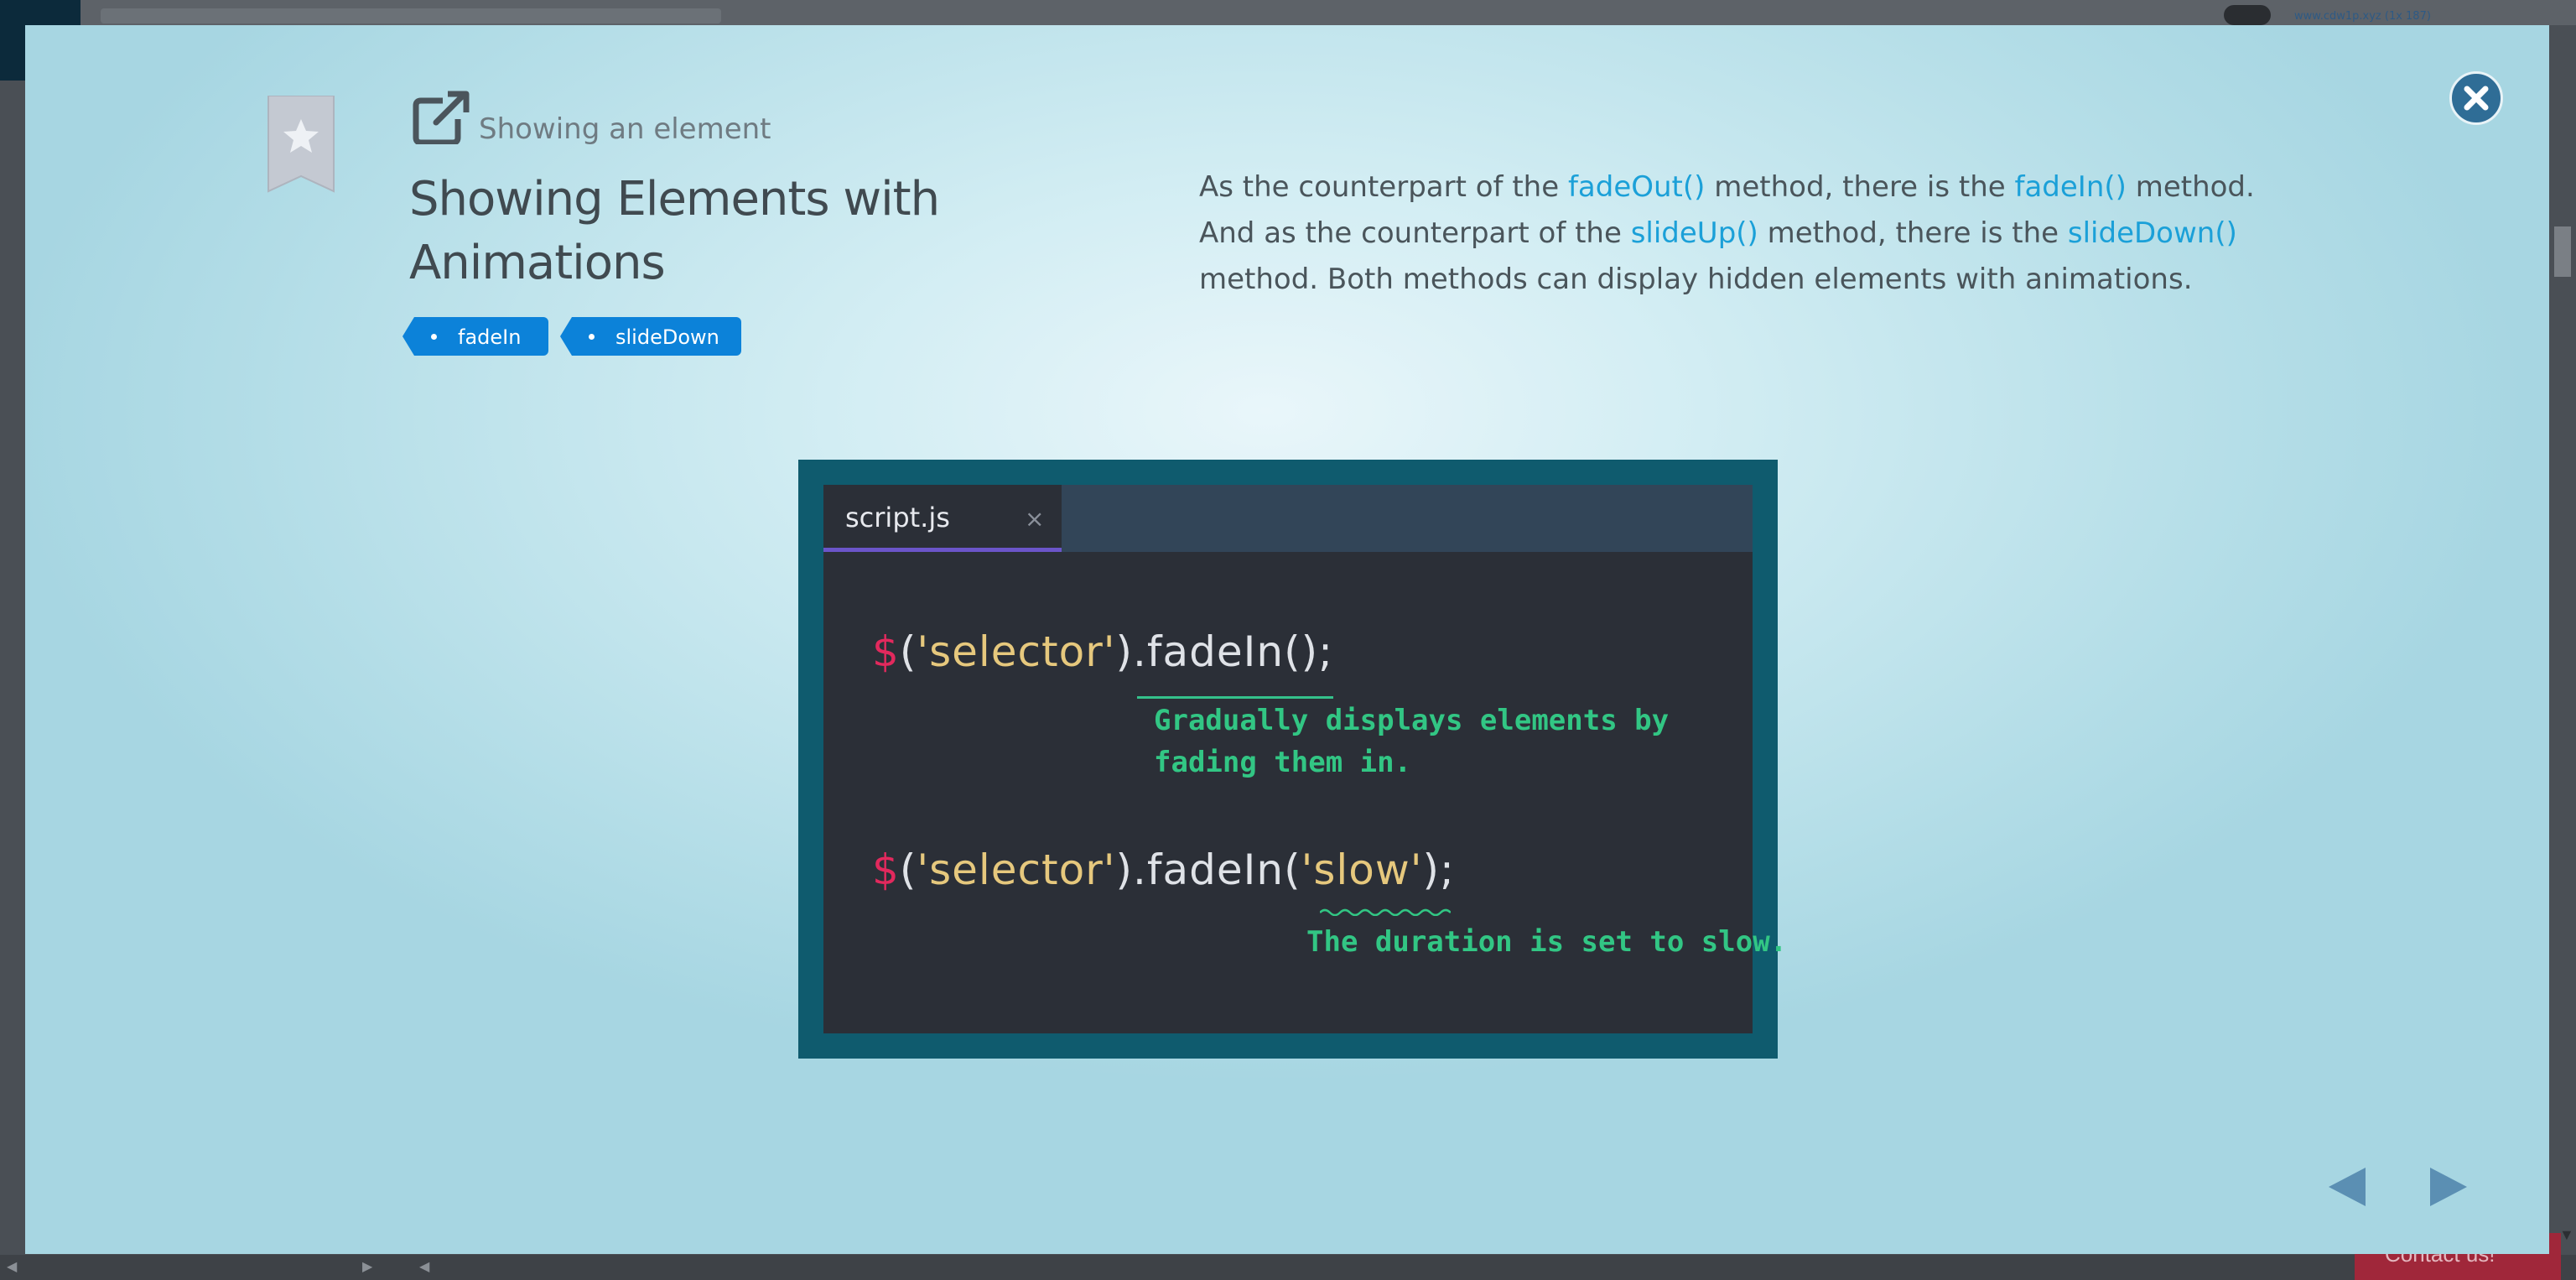  Describe the element at coordinates (1694, 233) in the screenshot. I see `code-term-slideup: slideUp()` at that location.